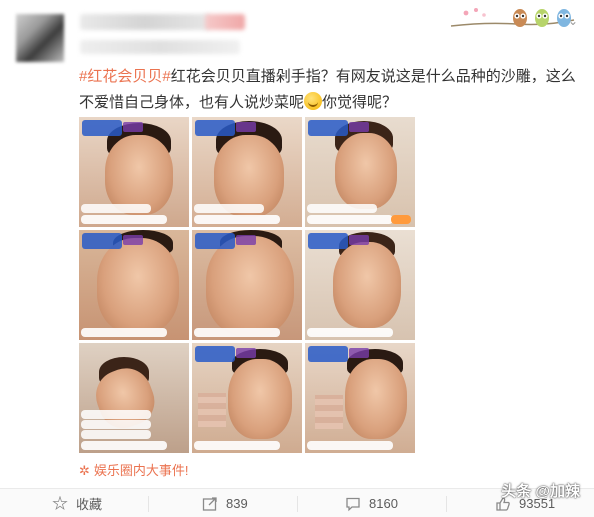 The width and height of the screenshot is (594, 517). What do you see at coordinates (237, 503) in the screenshot?
I see `repost-count: 839` at bounding box center [237, 503].